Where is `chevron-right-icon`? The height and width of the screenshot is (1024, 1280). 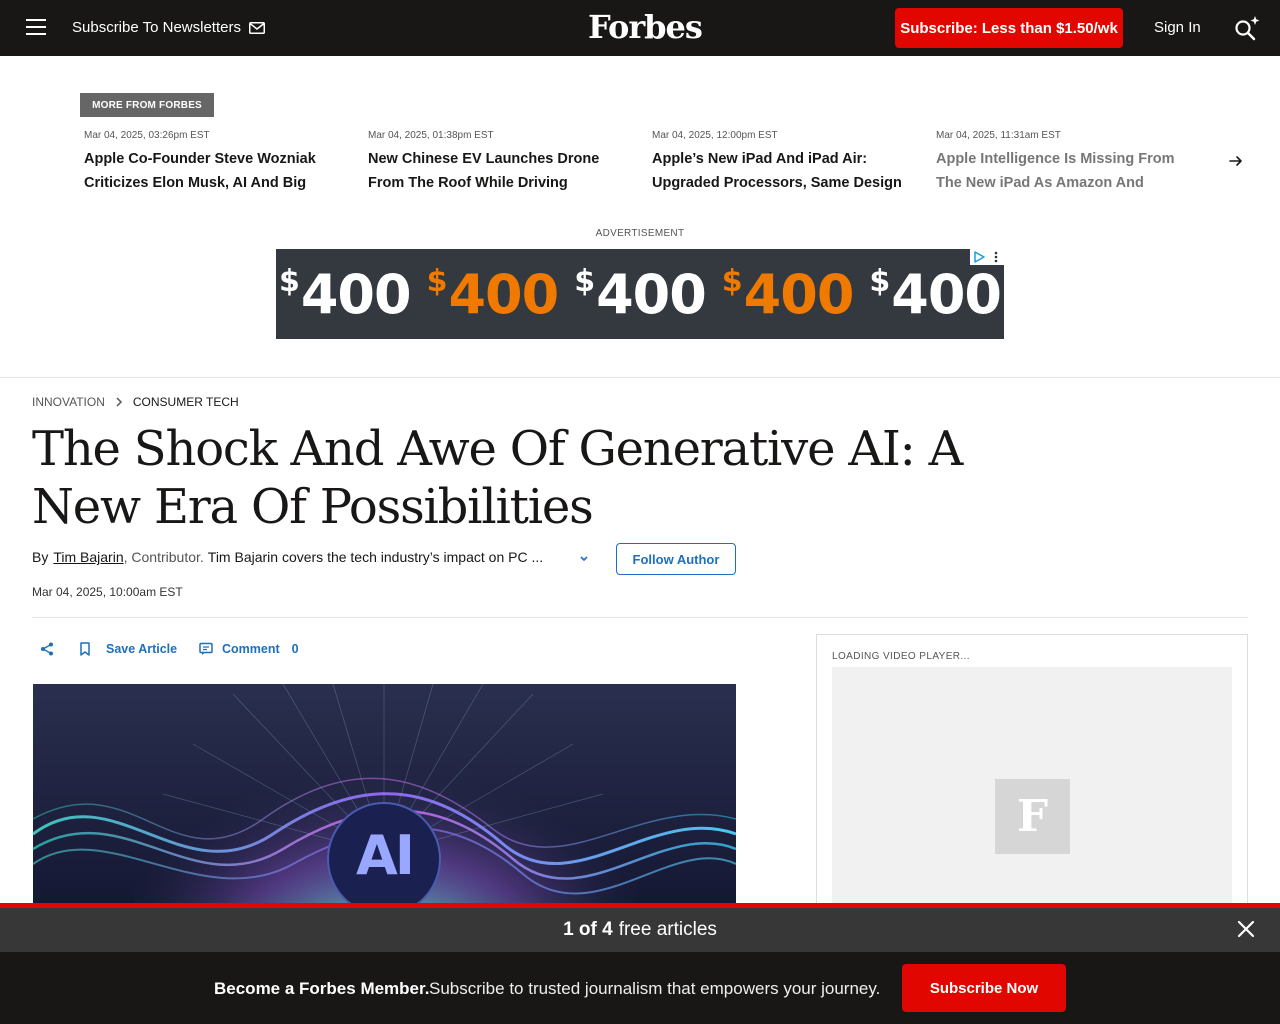 chevron-right-icon is located at coordinates (119, 402).